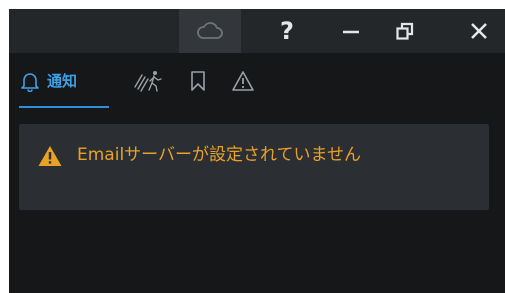 The height and width of the screenshot is (293, 505). I want to click on help-button: ?, so click(287, 31).